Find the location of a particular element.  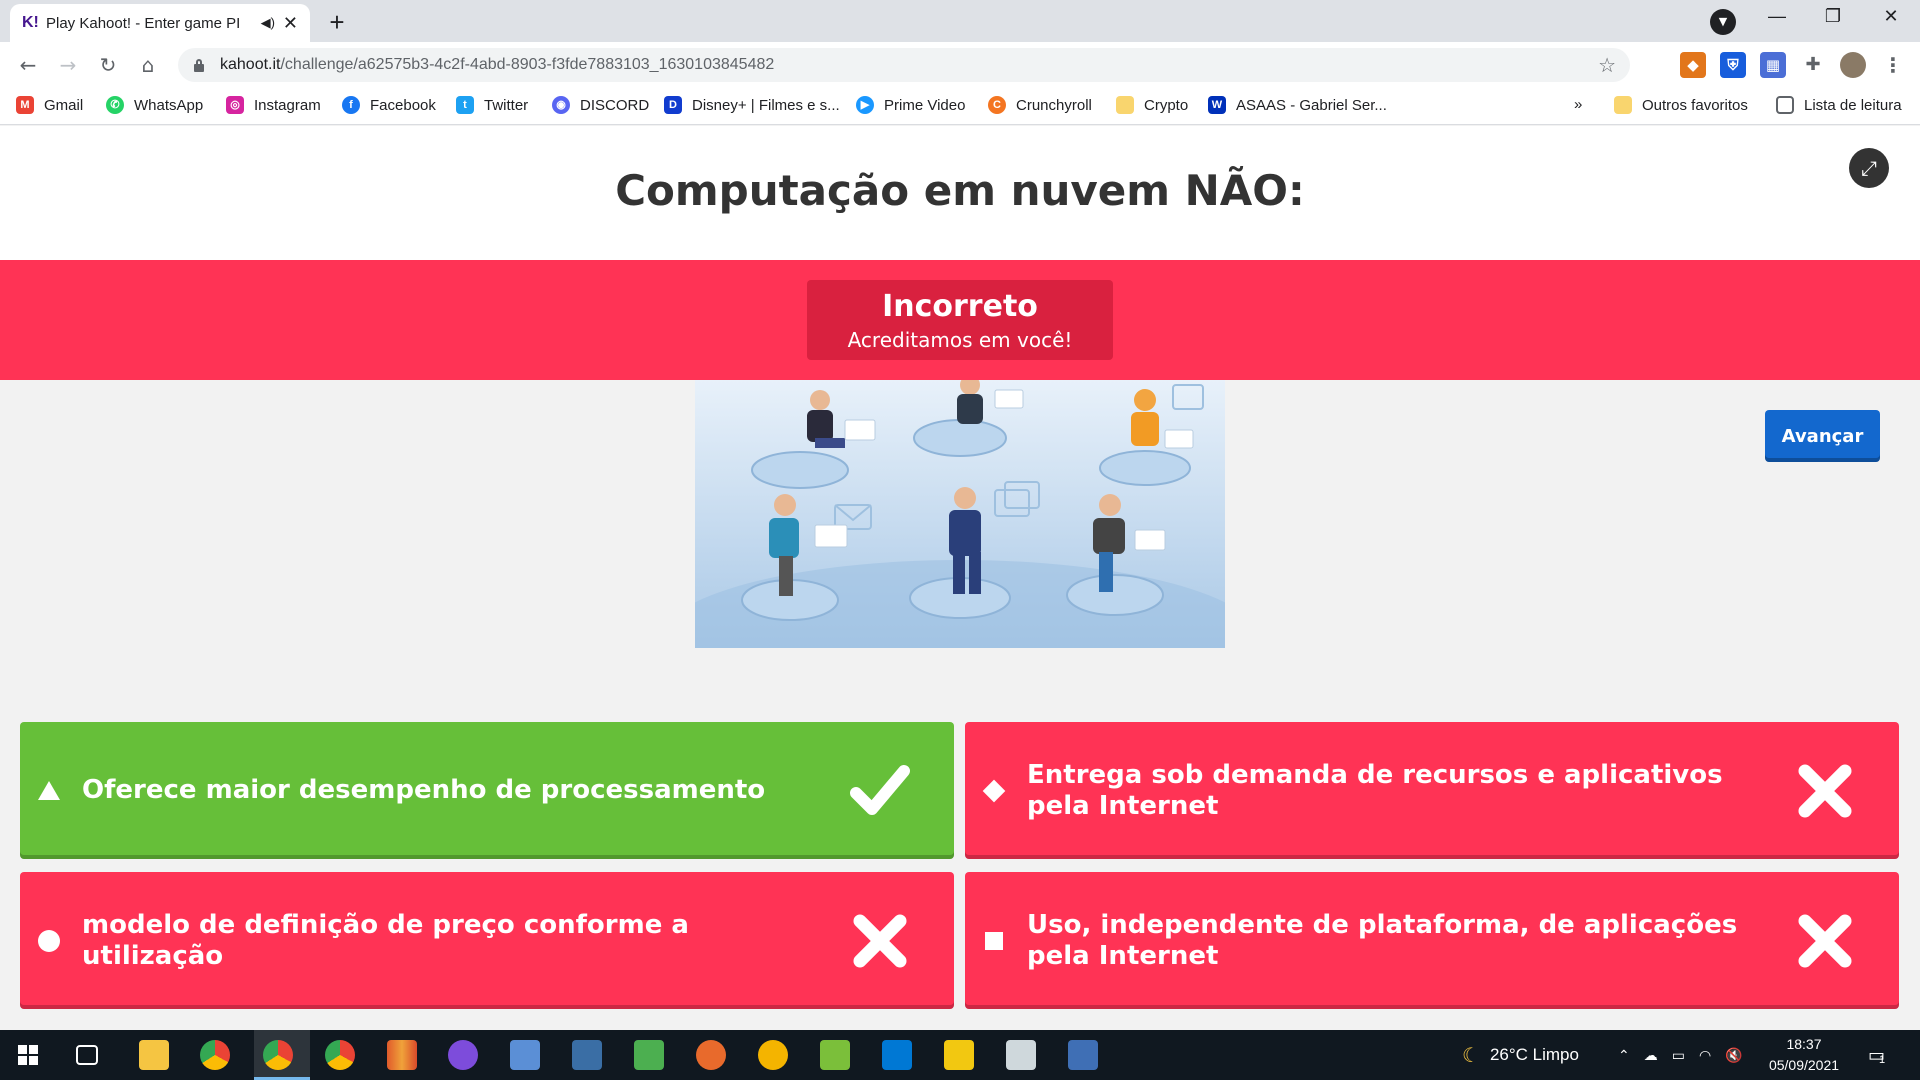

close-tab-icon: ✕ is located at coordinates (290, 23).